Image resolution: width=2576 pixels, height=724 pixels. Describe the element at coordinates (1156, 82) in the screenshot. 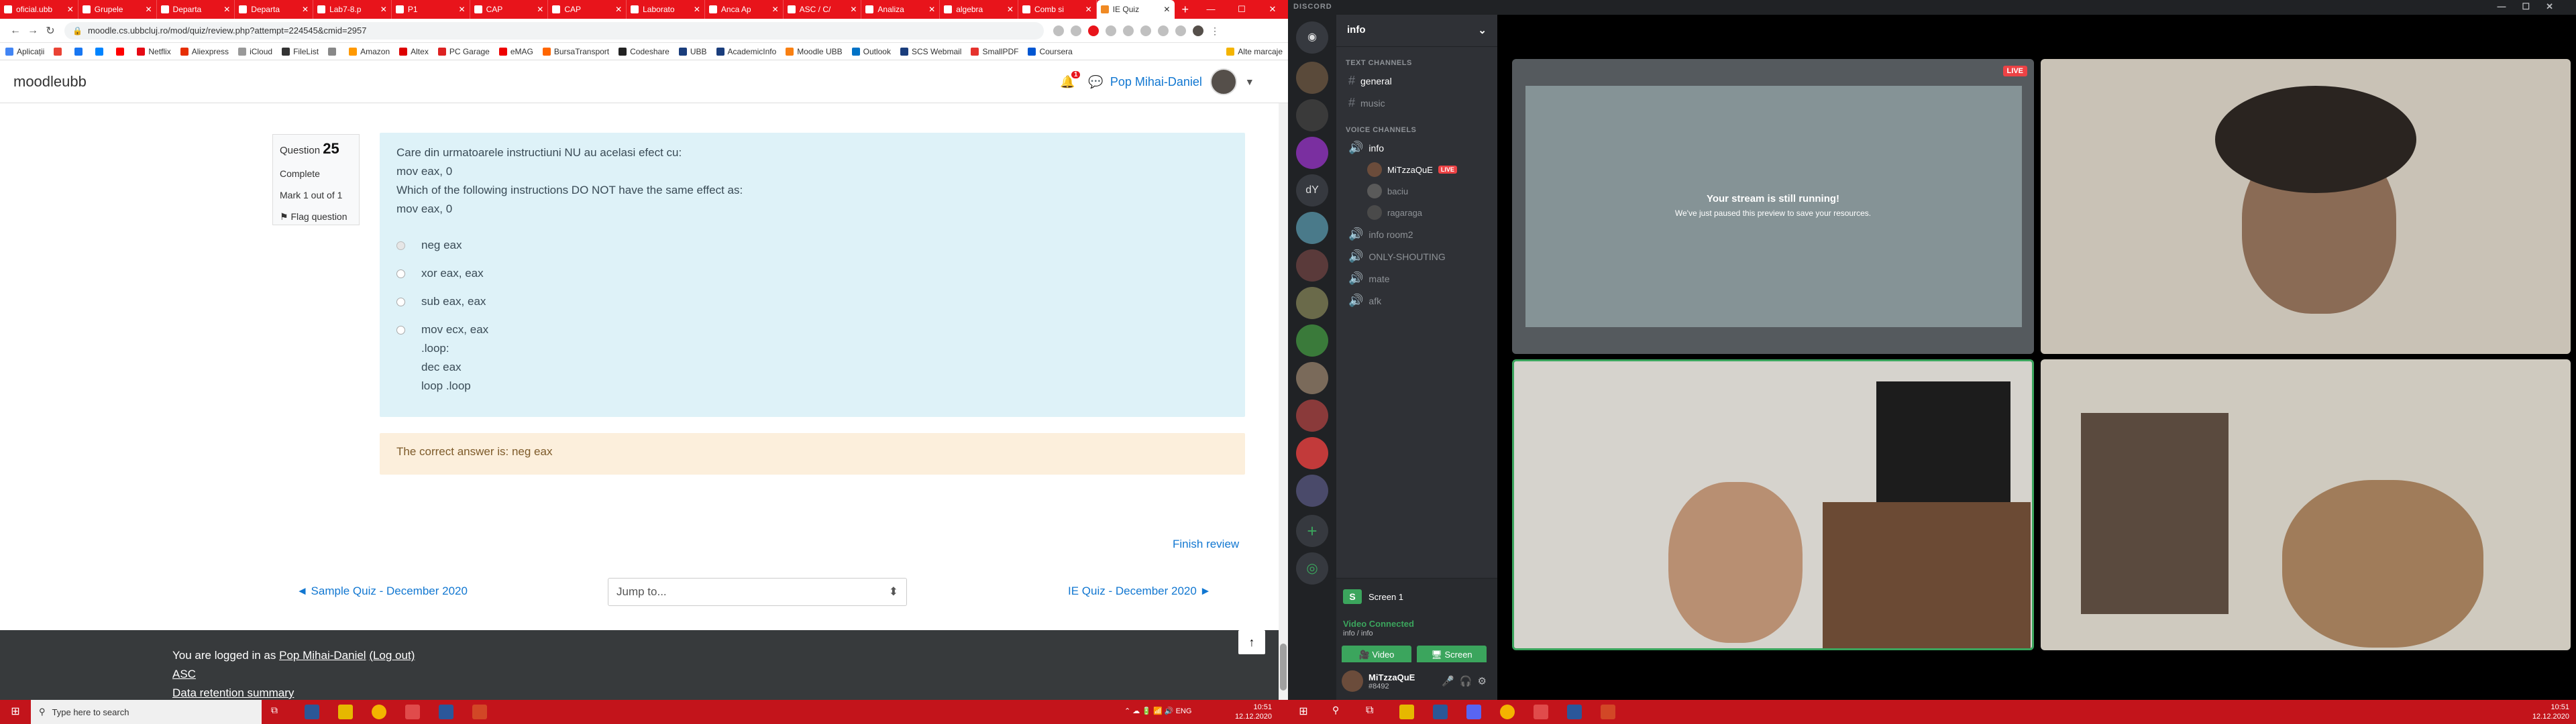

I see `user-name: Pop Mihai-Daniel` at that location.